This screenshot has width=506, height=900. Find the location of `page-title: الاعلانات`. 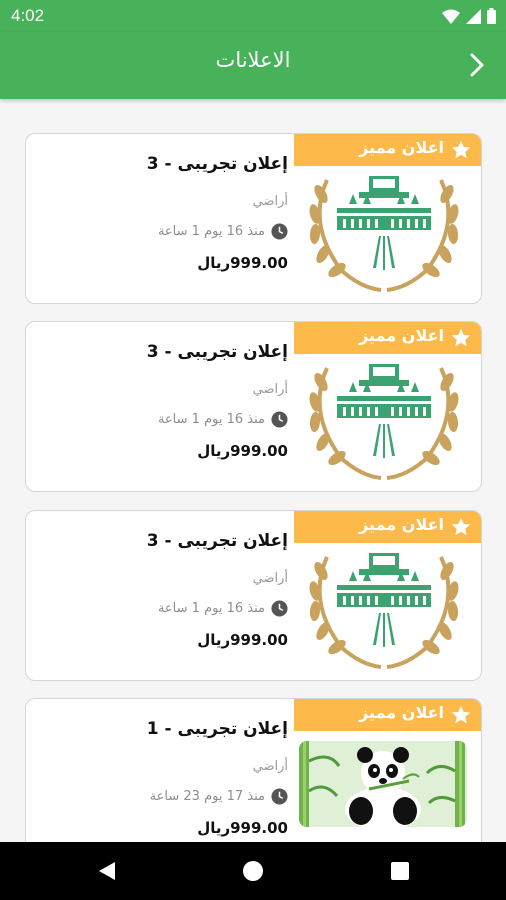

page-title: الاعلانات is located at coordinates (253, 60).